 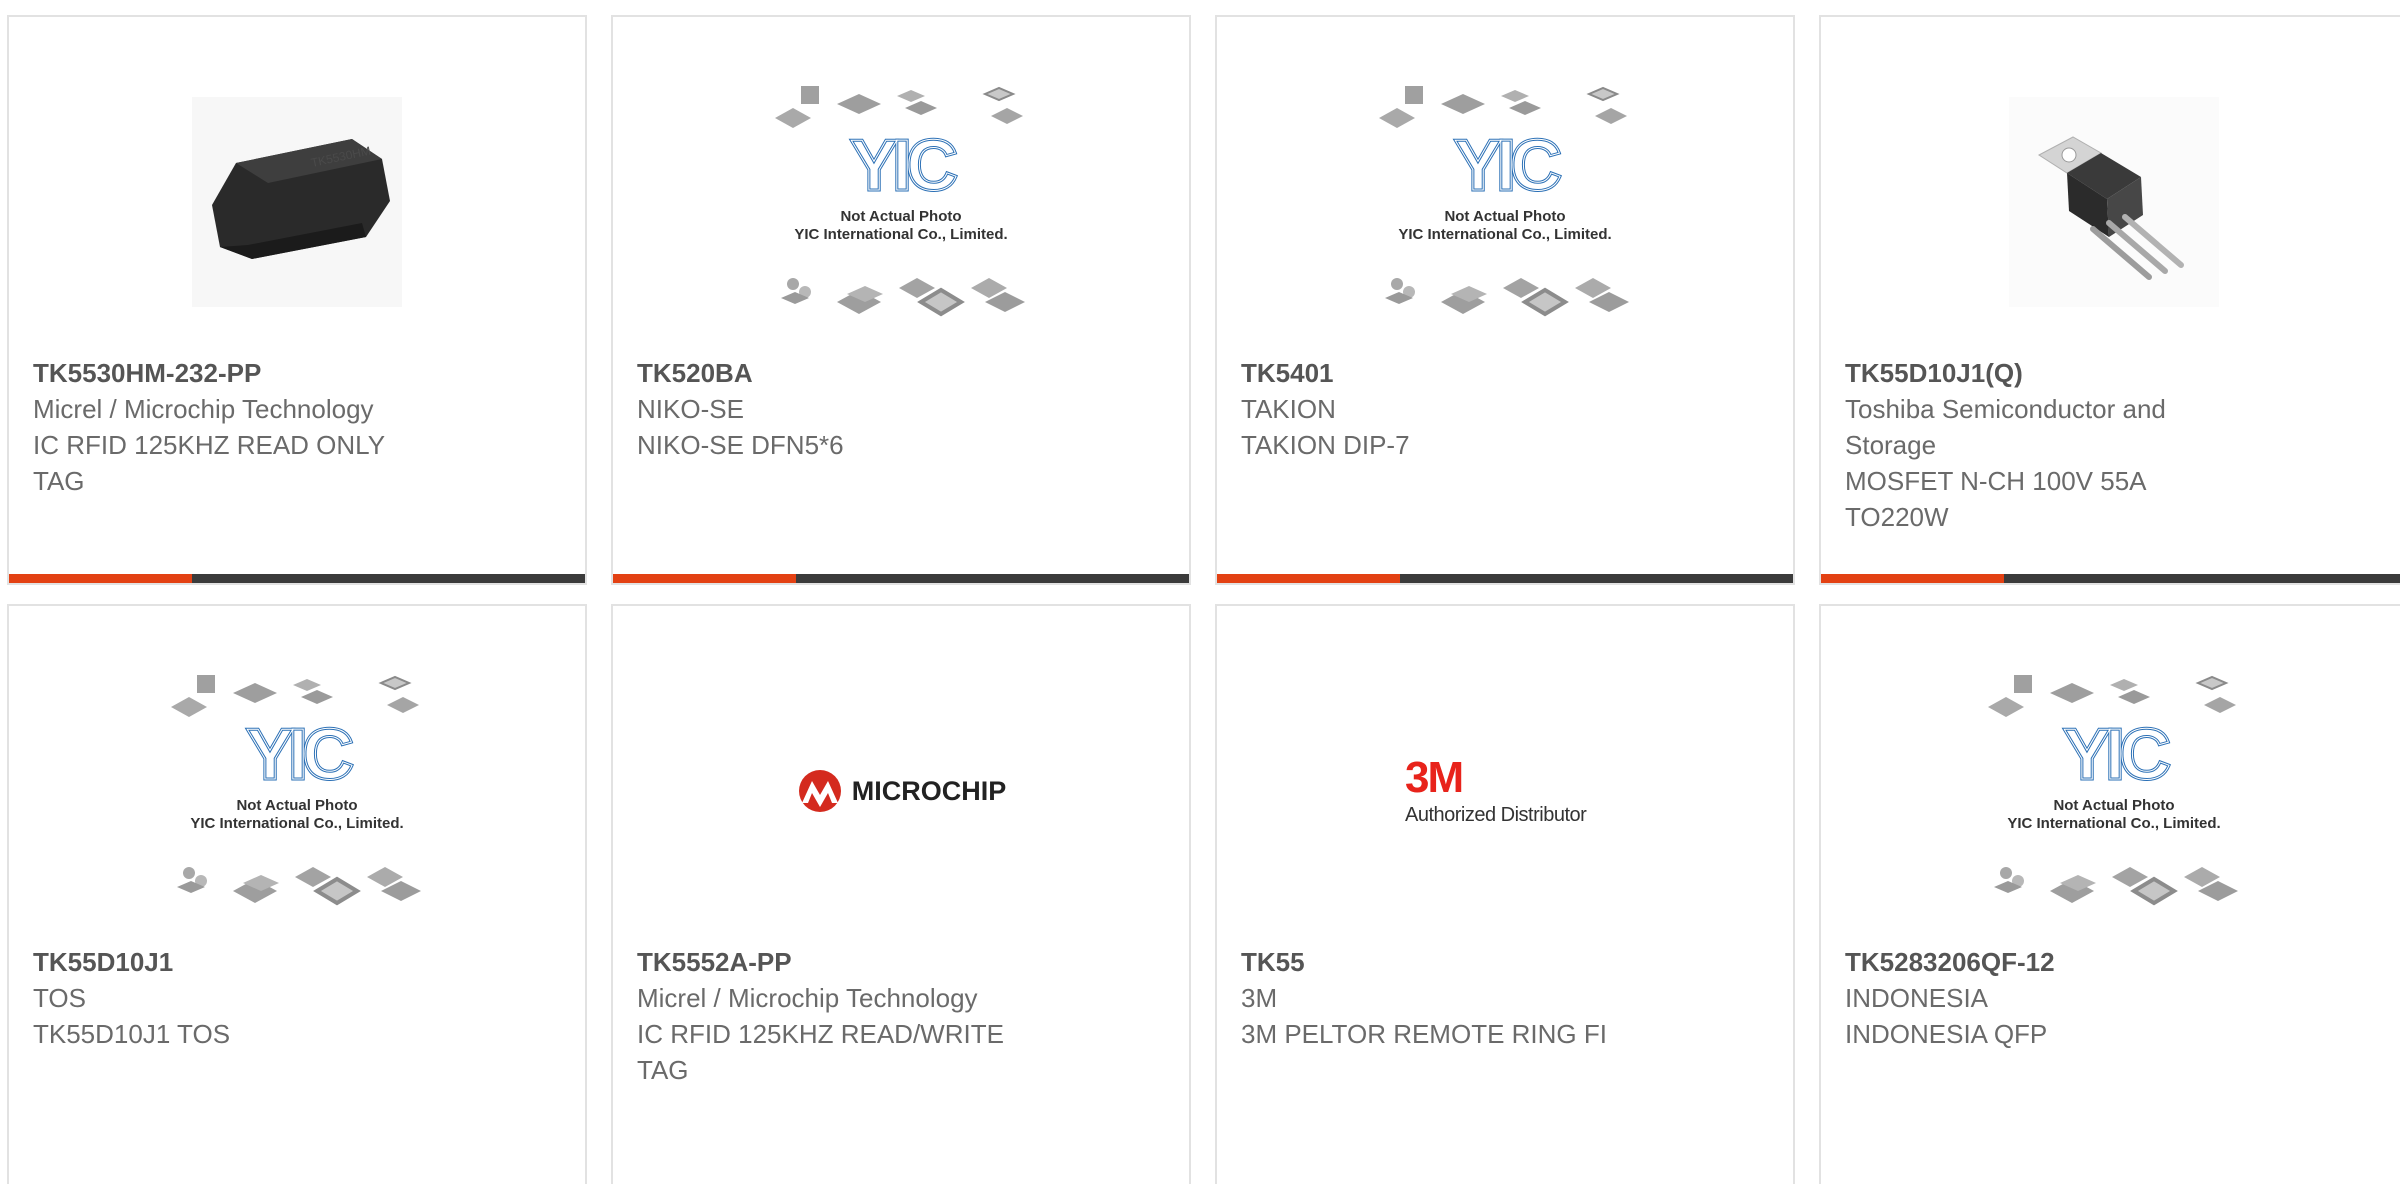 What do you see at coordinates (901, 373) in the screenshot?
I see `part-number: TK520BA` at bounding box center [901, 373].